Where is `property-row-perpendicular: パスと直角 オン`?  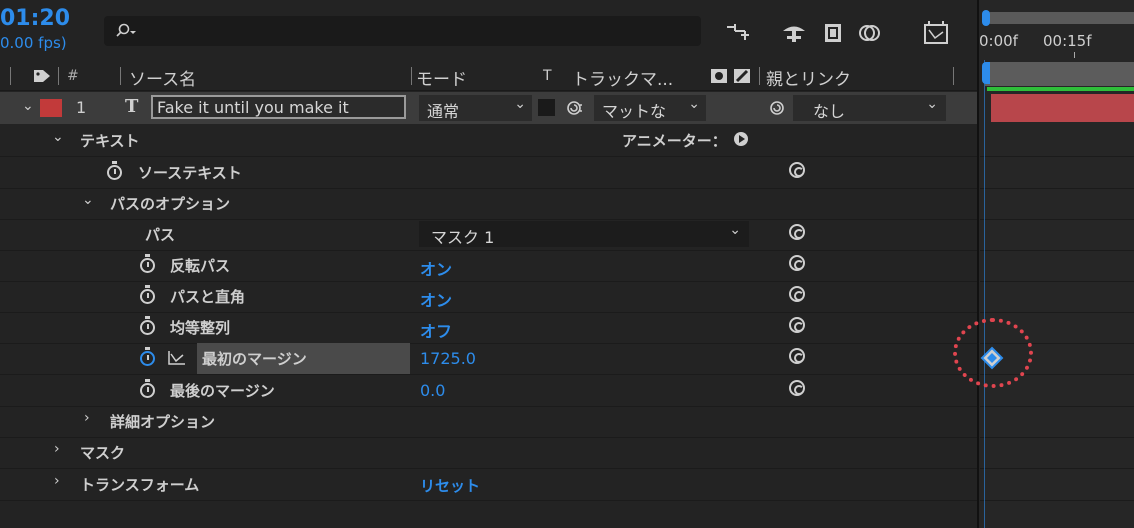
property-row-perpendicular: パスと直角 オン is located at coordinates (488, 297).